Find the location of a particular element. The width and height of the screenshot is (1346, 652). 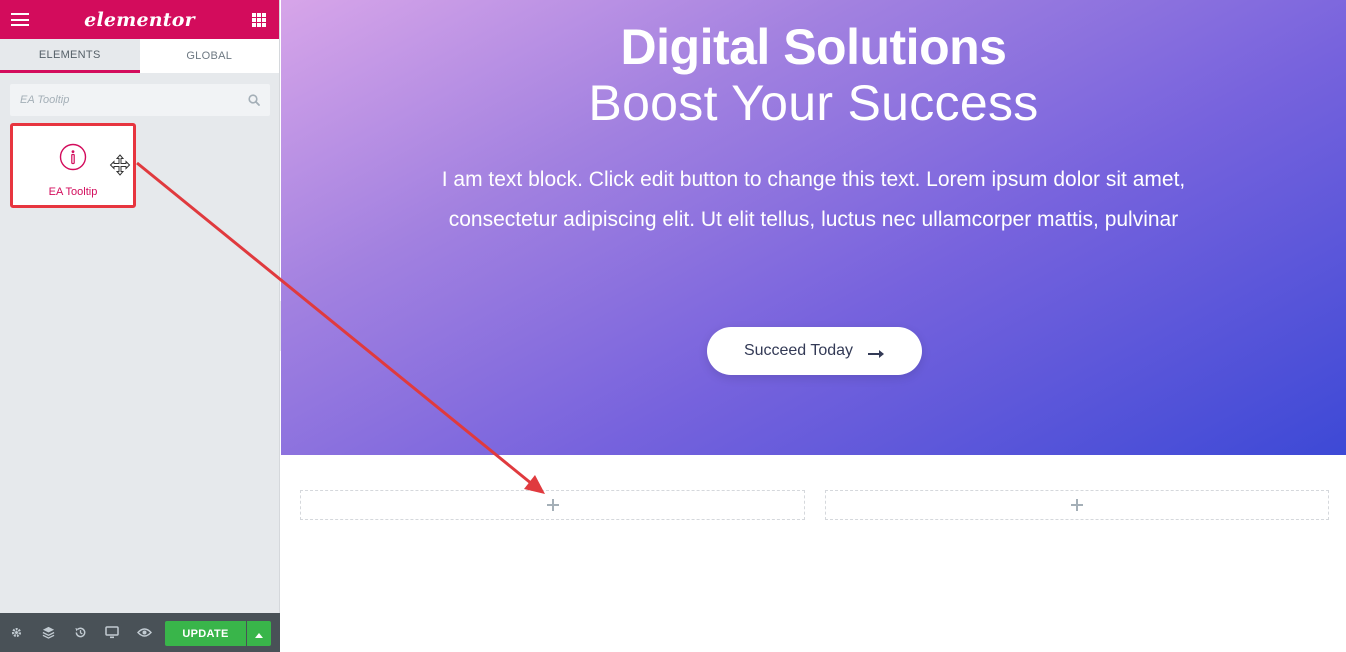

hero-title: Digital Solutions is located at coordinates (813, 47).